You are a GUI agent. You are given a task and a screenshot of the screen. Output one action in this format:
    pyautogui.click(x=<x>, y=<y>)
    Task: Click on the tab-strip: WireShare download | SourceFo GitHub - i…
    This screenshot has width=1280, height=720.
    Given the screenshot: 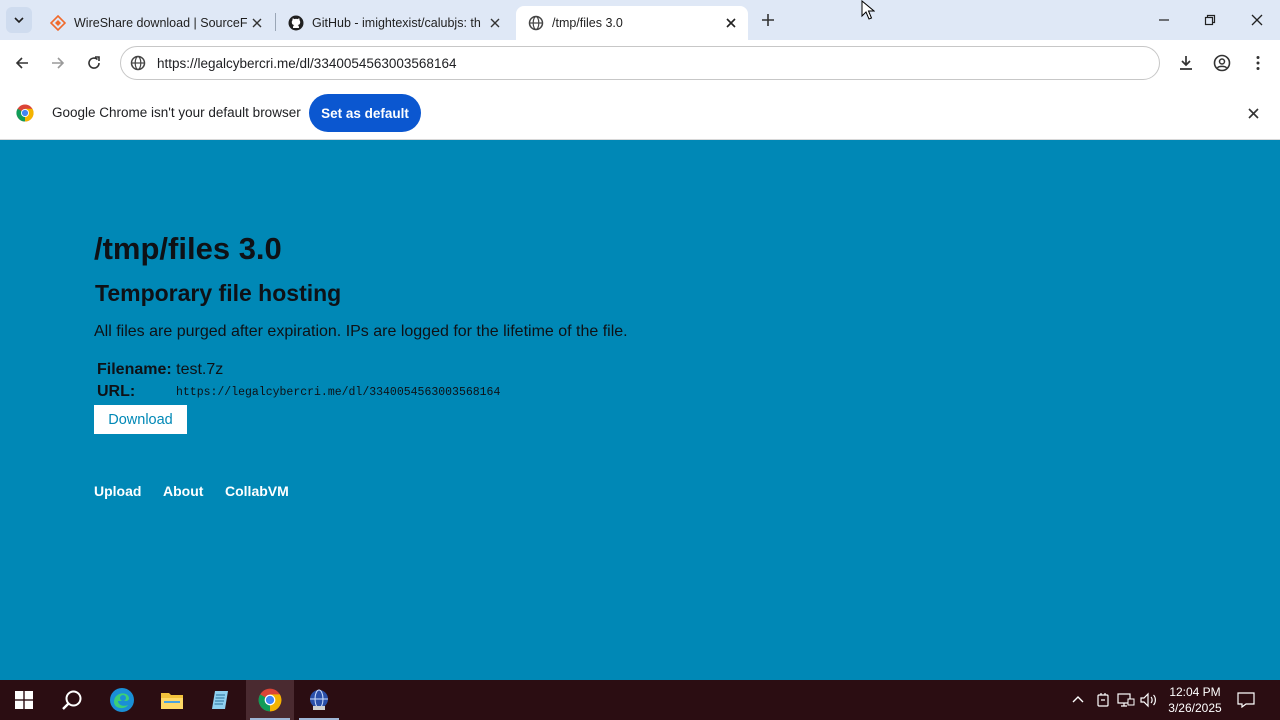 What is the action you would take?
    pyautogui.click(x=640, y=20)
    